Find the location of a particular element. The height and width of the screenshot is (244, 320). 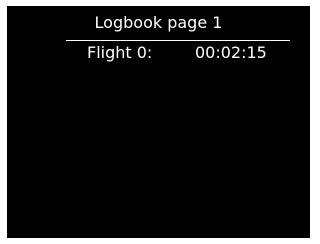

title-underline is located at coordinates (178, 40).